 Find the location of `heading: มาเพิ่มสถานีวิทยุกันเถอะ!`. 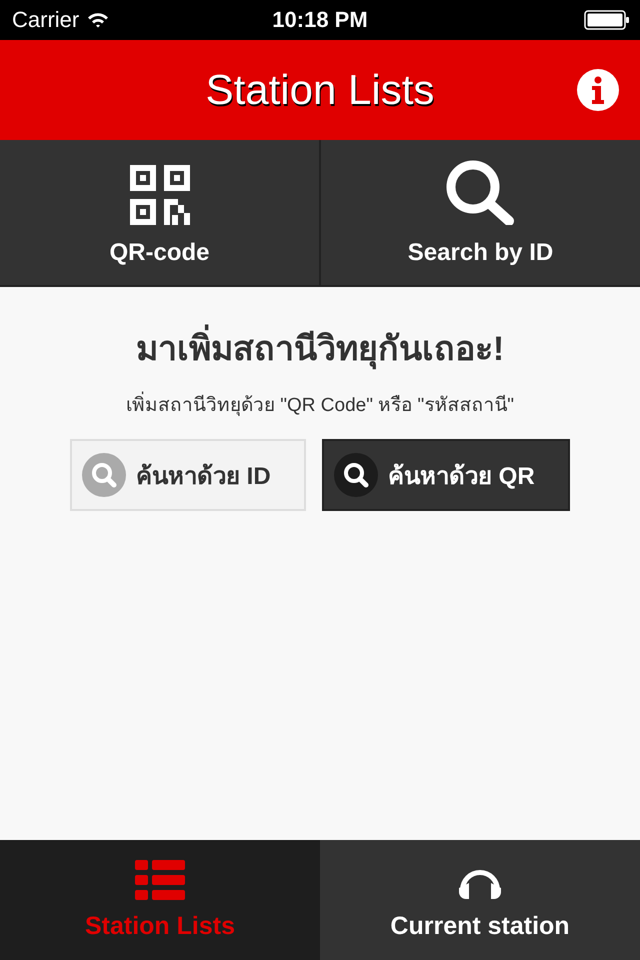

heading: มาเพิ่มสถานีวิทยุกันเถอะ! is located at coordinates (320, 348).